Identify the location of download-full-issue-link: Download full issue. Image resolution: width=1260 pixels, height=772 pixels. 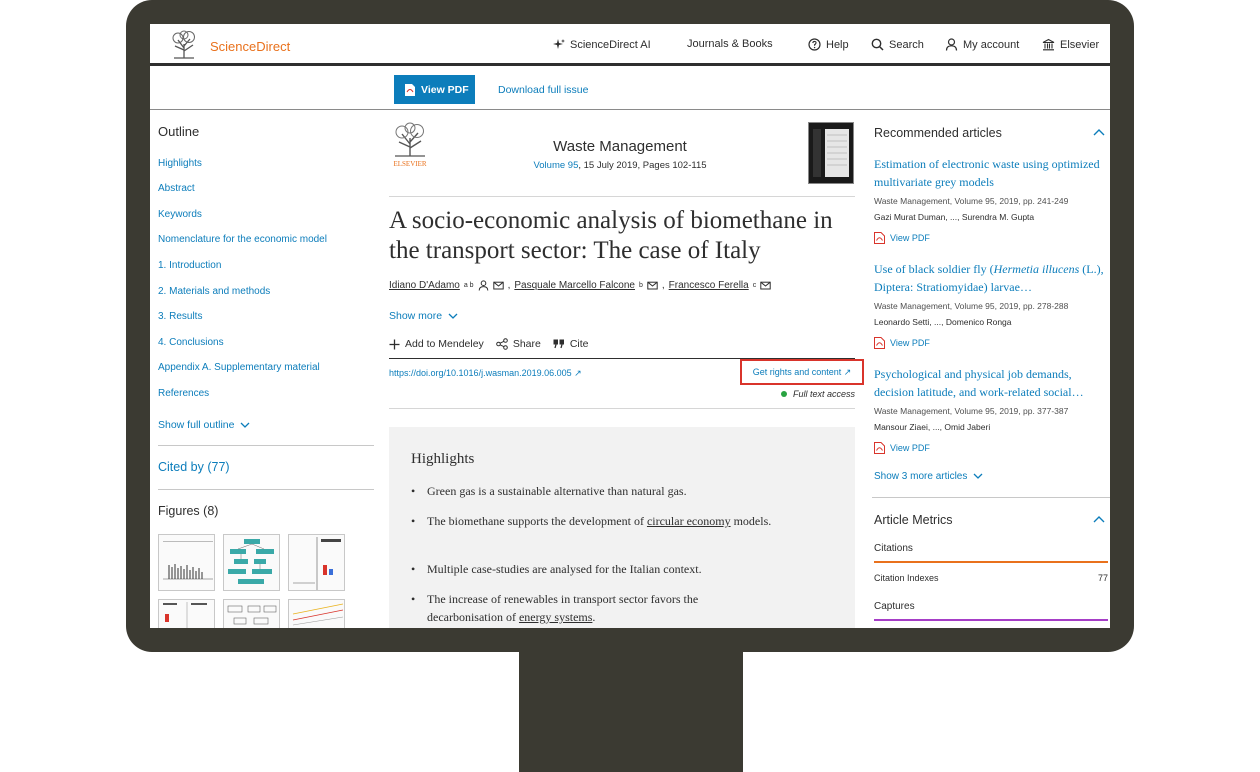
(543, 90).